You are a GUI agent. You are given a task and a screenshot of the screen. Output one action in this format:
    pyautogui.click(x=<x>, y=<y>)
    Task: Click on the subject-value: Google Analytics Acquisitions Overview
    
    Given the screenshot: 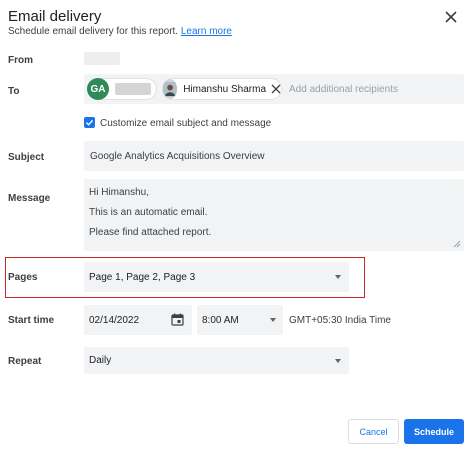 What is the action you would take?
    pyautogui.click(x=177, y=156)
    